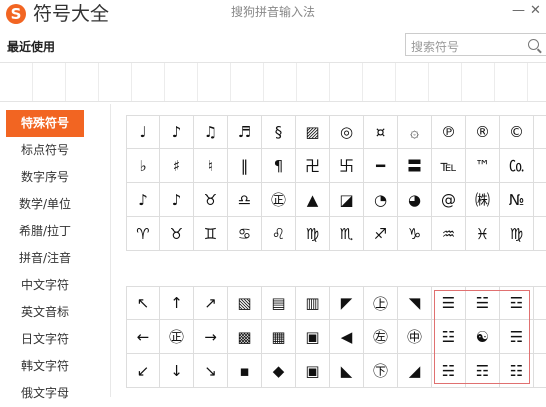 Image resolution: width=546 pixels, height=407 pixels. Describe the element at coordinates (143, 132) in the screenshot. I see `symbol-cell: ♩` at that location.